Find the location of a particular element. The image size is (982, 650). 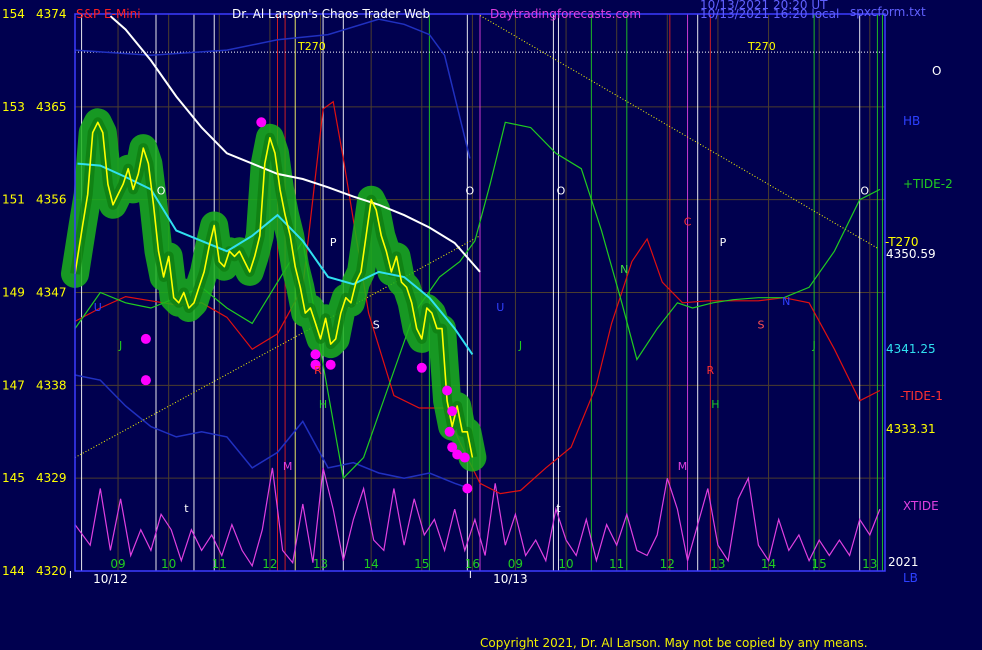

y-tick-label-b: 4356 is located at coordinates (51, 200).